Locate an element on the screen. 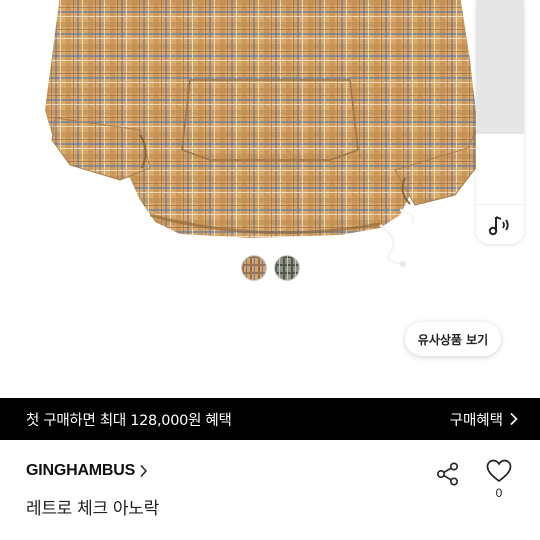  share-button is located at coordinates (448, 474).